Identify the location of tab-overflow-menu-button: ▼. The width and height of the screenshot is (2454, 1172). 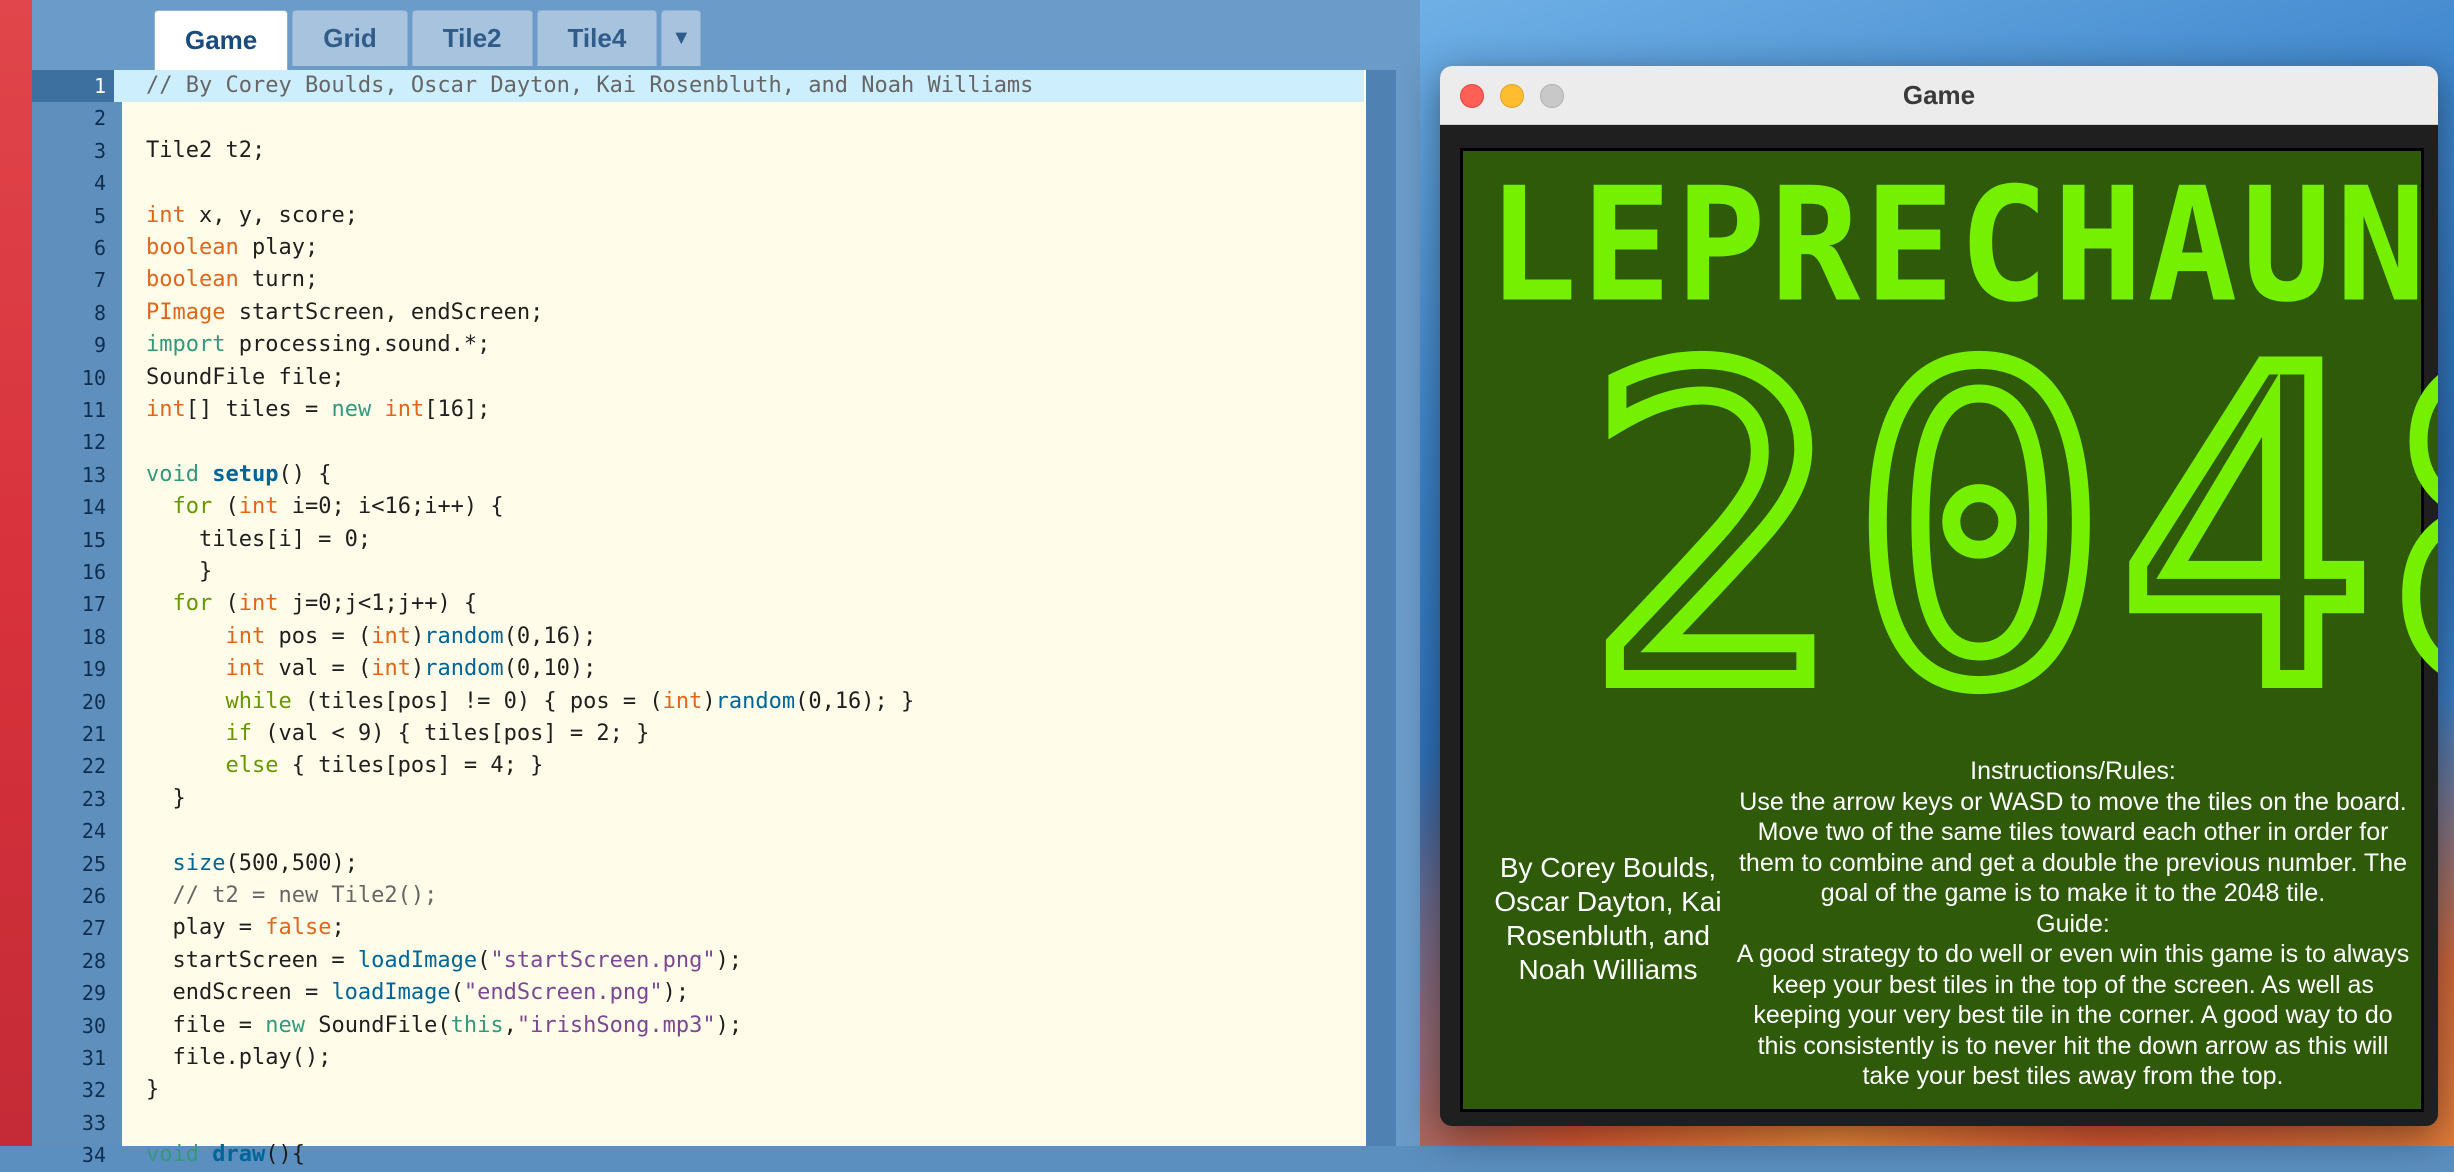
(681, 38).